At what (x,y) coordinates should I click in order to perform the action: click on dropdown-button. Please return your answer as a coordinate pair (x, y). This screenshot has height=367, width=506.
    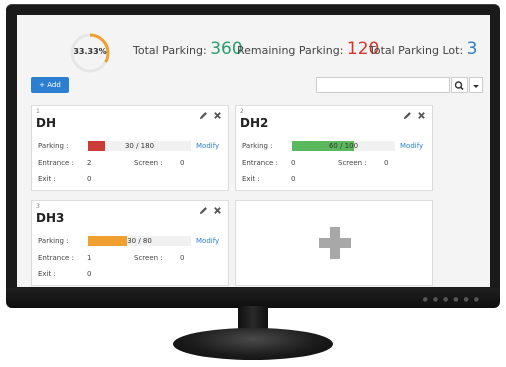
    Looking at the image, I should click on (476, 85).